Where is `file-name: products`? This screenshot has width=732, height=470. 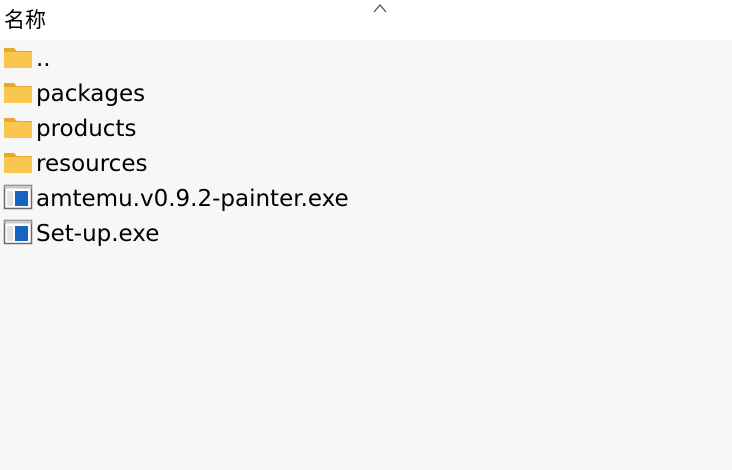 file-name: products is located at coordinates (86, 129).